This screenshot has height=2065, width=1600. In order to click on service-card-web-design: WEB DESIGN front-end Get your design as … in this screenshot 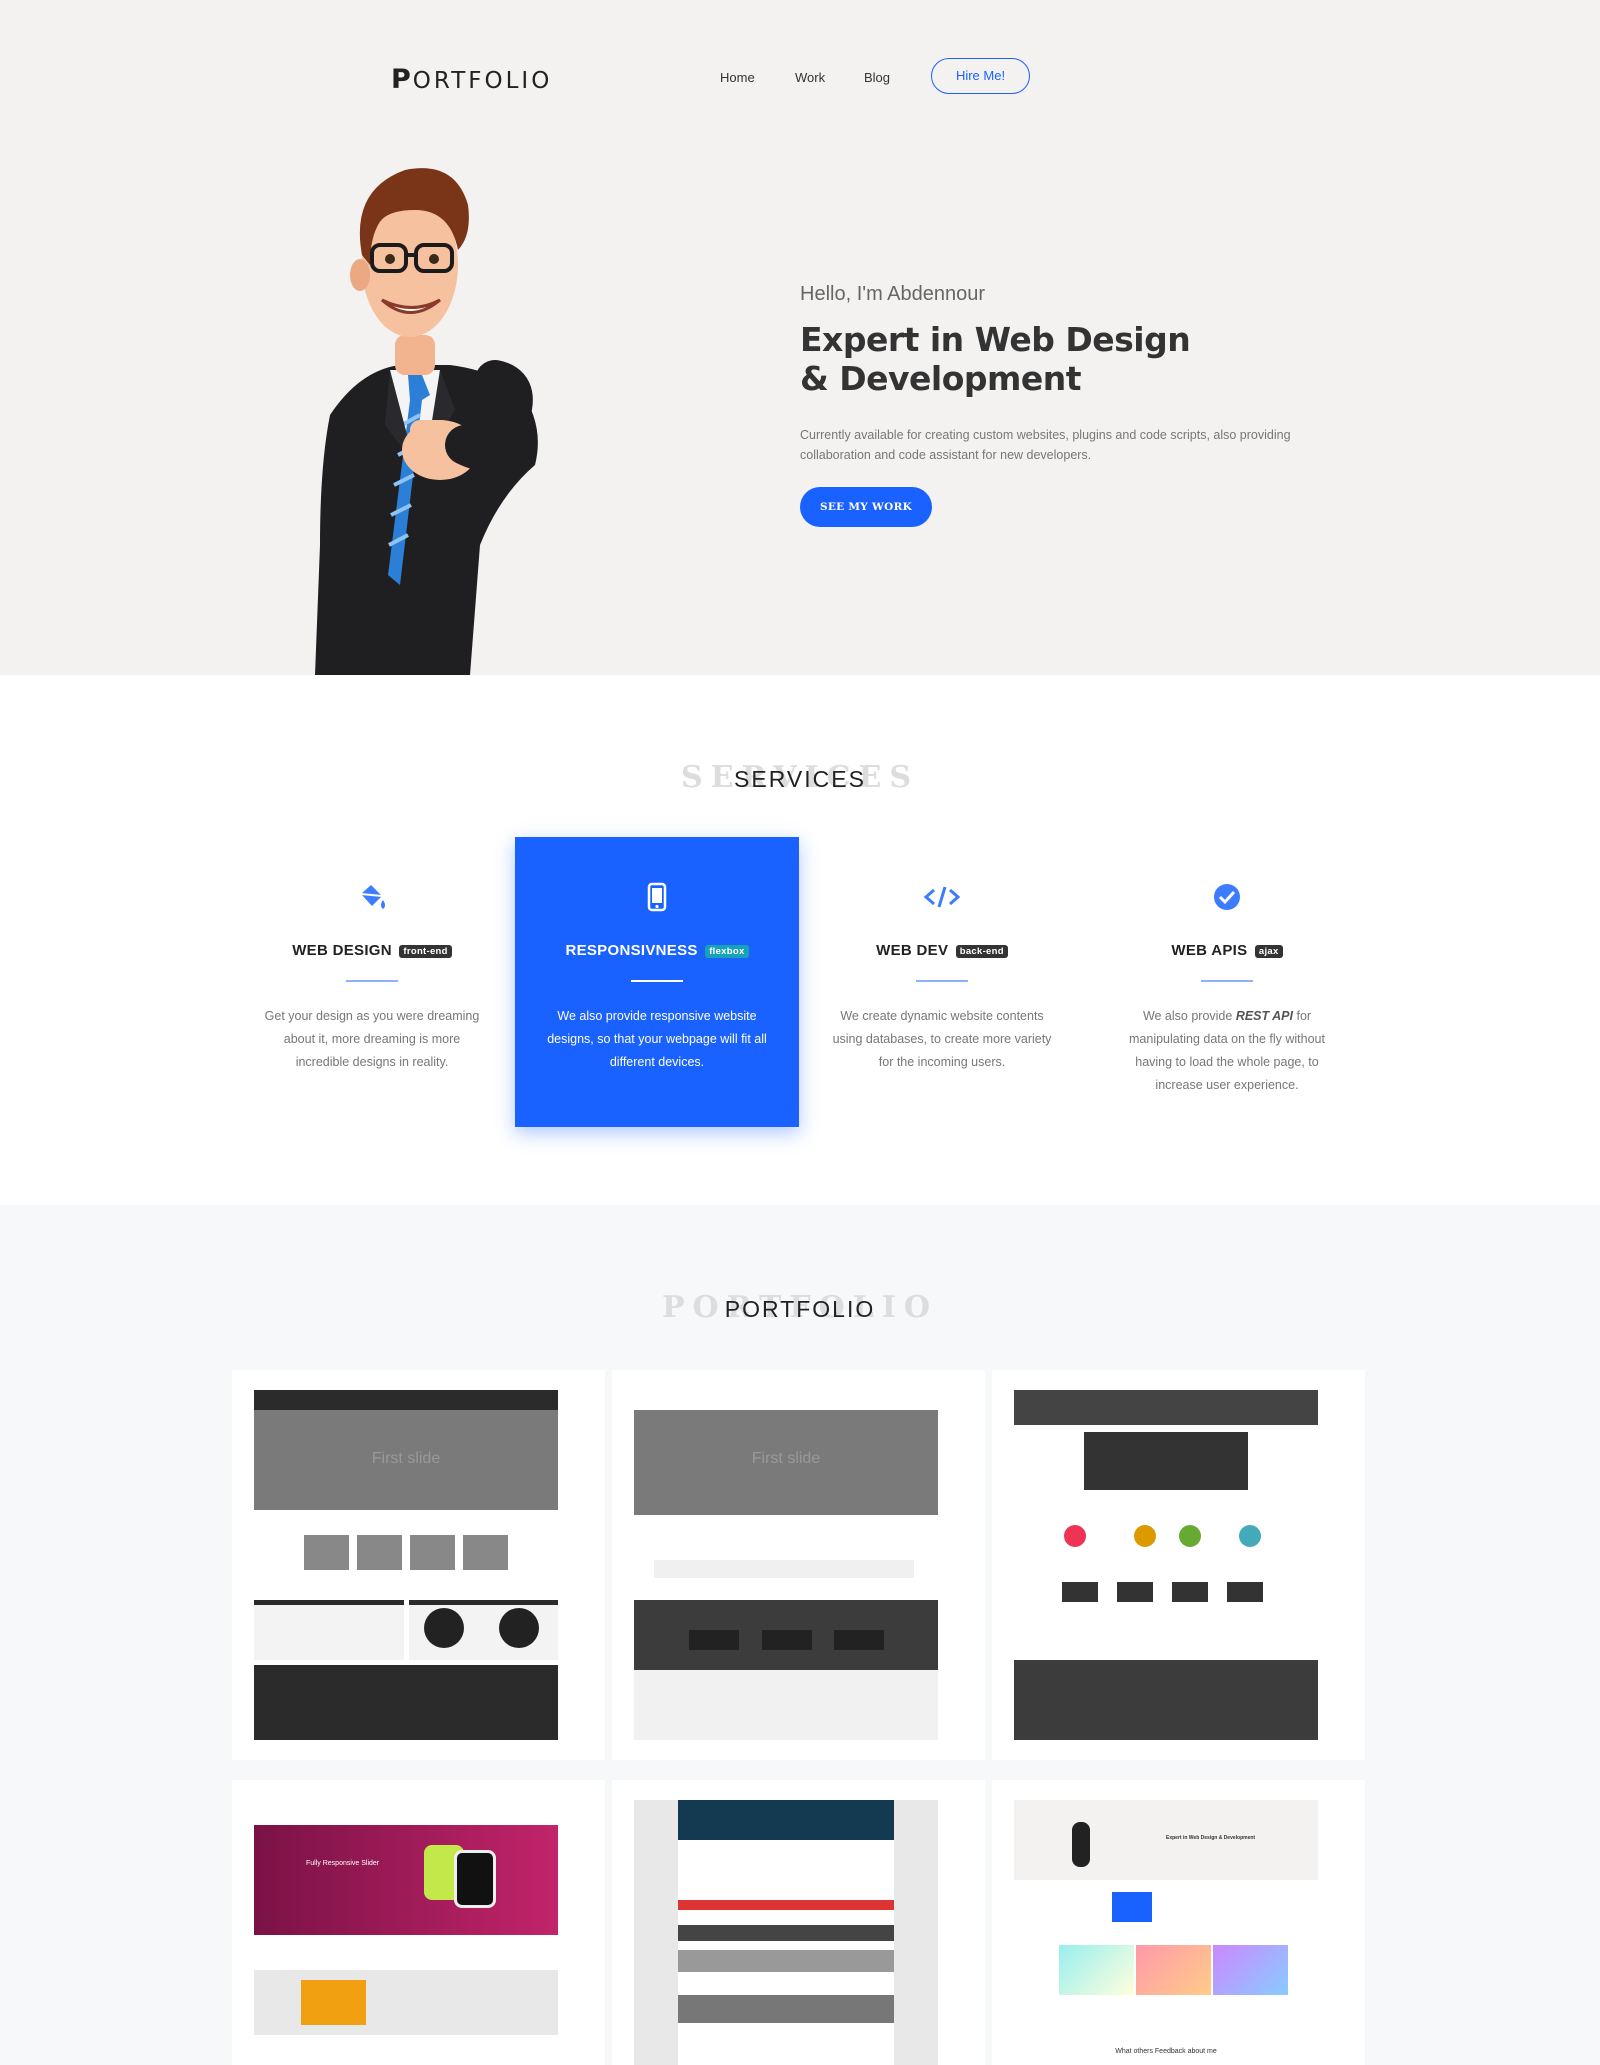, I will do `click(372, 982)`.